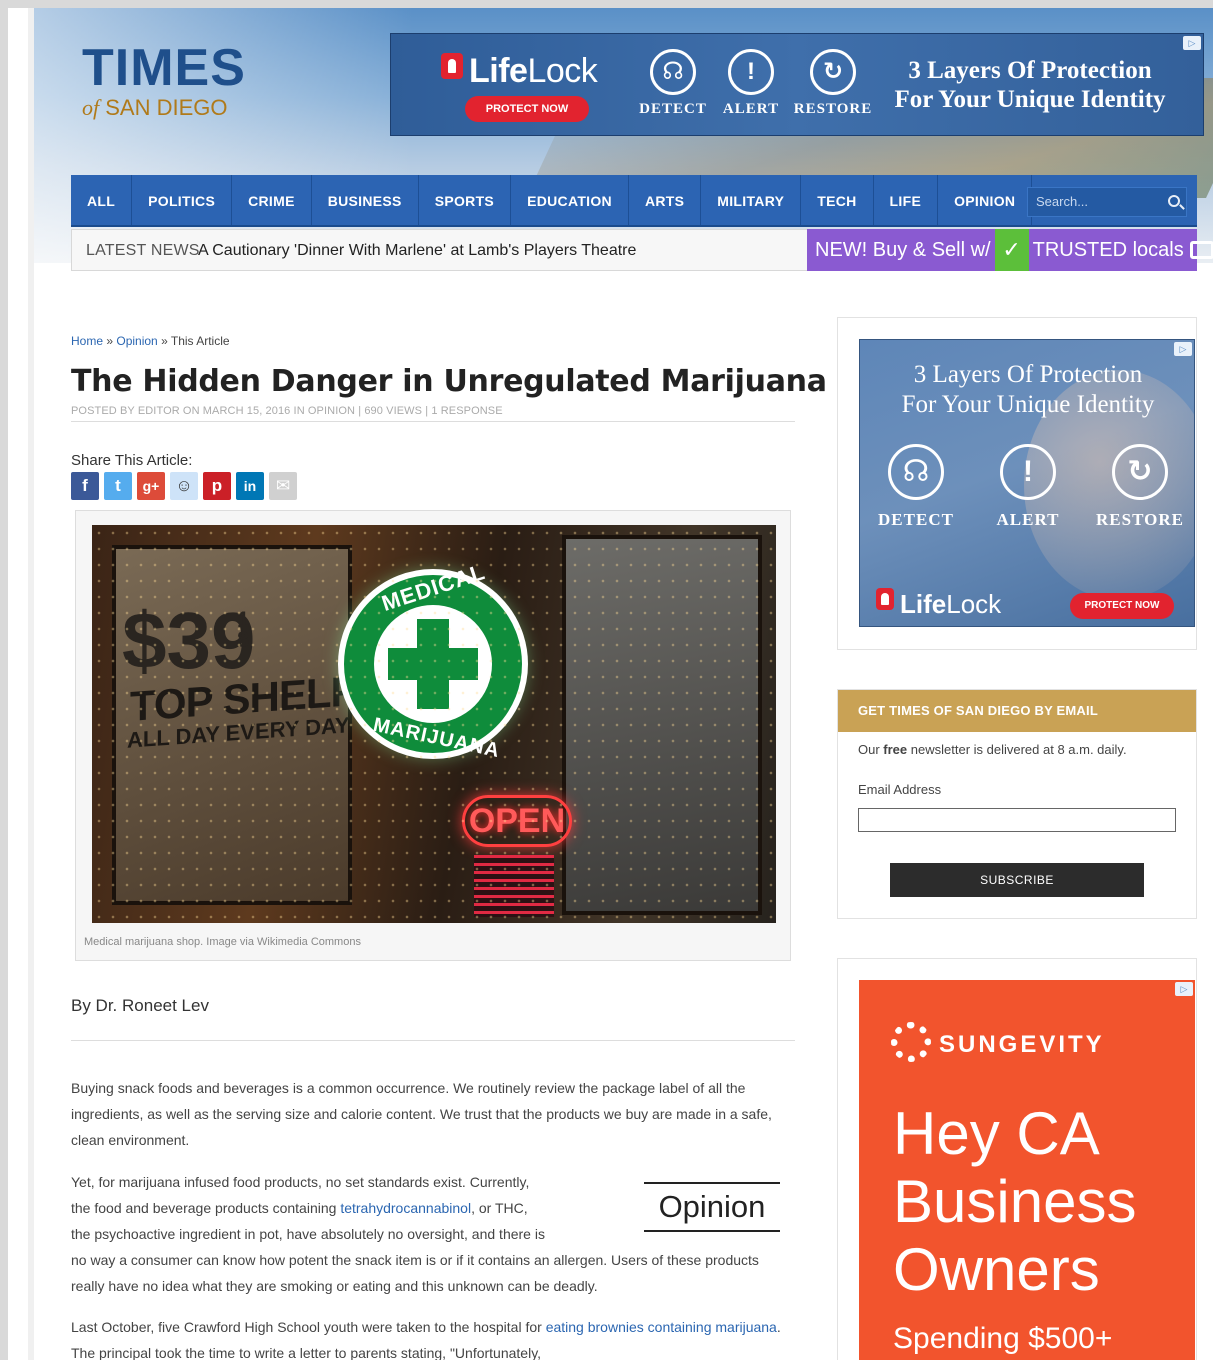  I want to click on email-label: Email Address, so click(900, 789).